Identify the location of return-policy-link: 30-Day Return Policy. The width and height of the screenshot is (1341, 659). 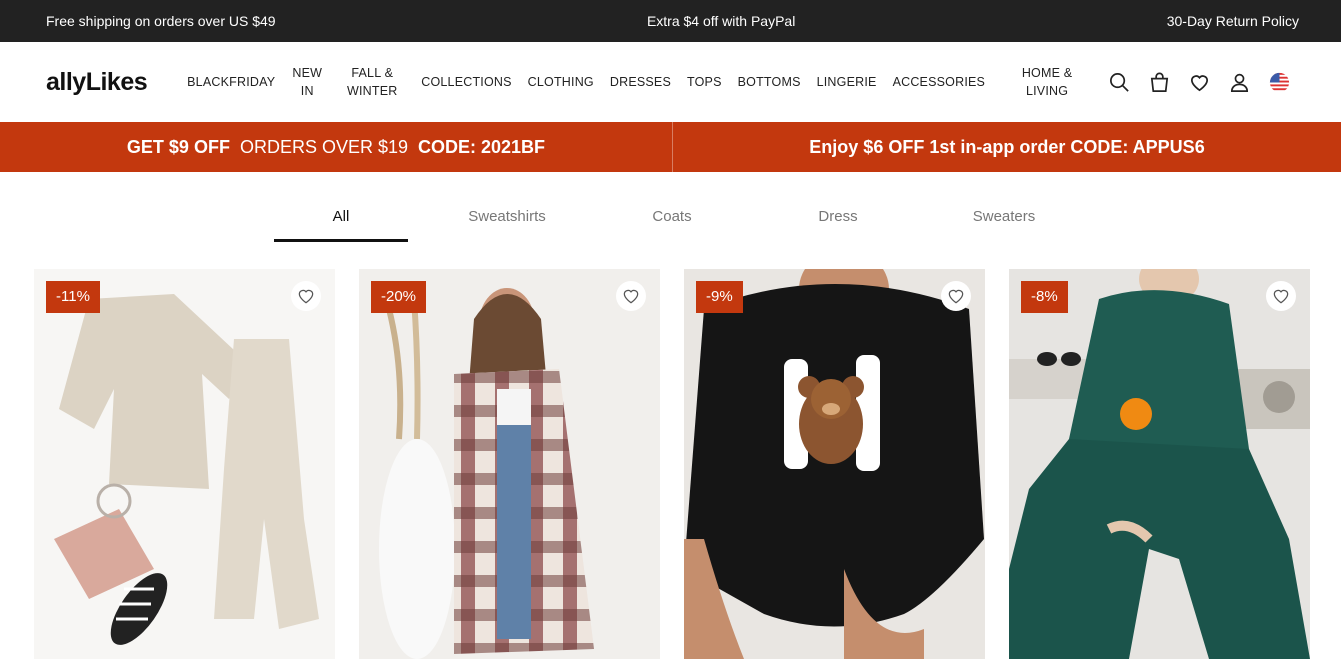
(1233, 21).